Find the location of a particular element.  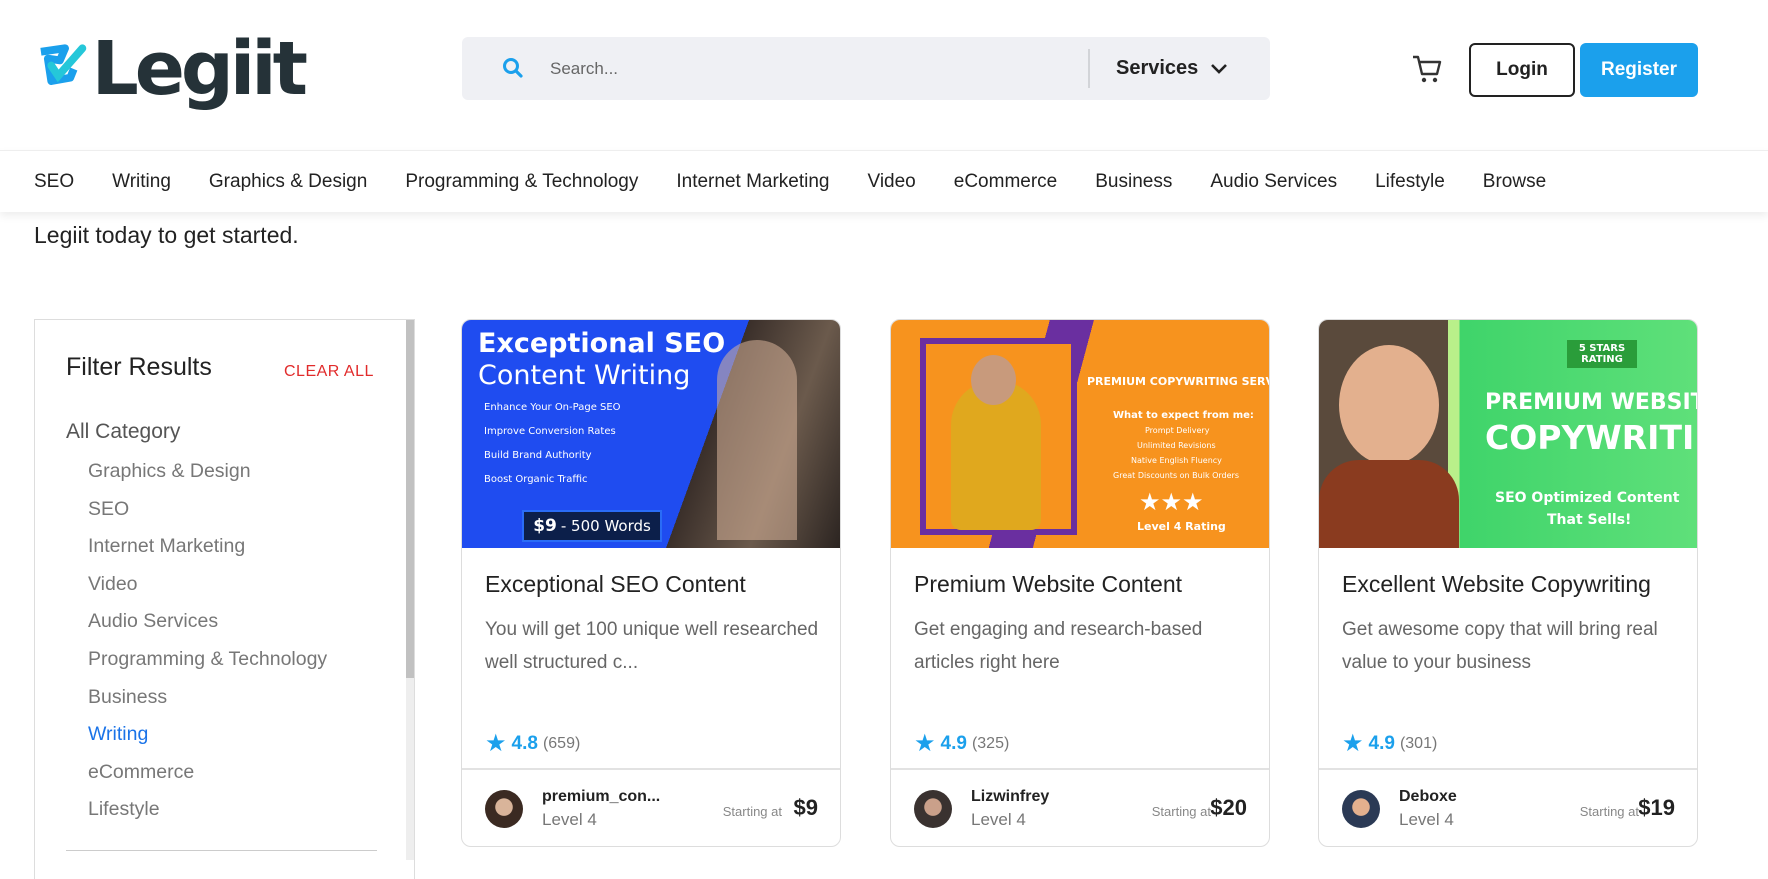

nav-audio-services: Audio Services is located at coordinates (1273, 182).